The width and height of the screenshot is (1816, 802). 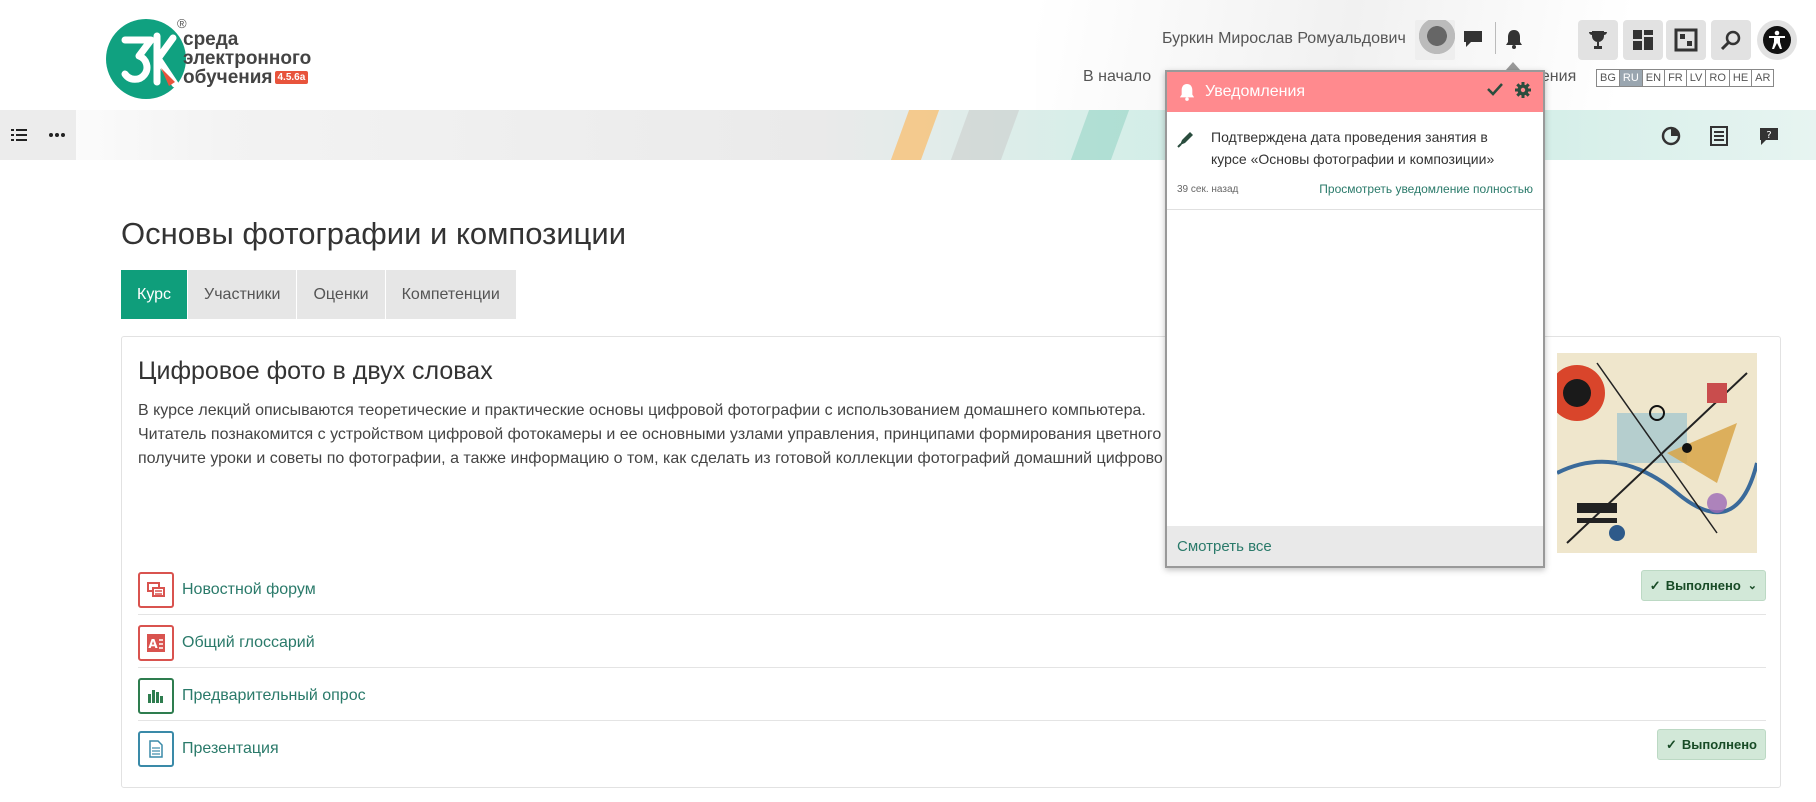 I want to click on activity-link: Общий глоссарий, so click(x=248, y=643).